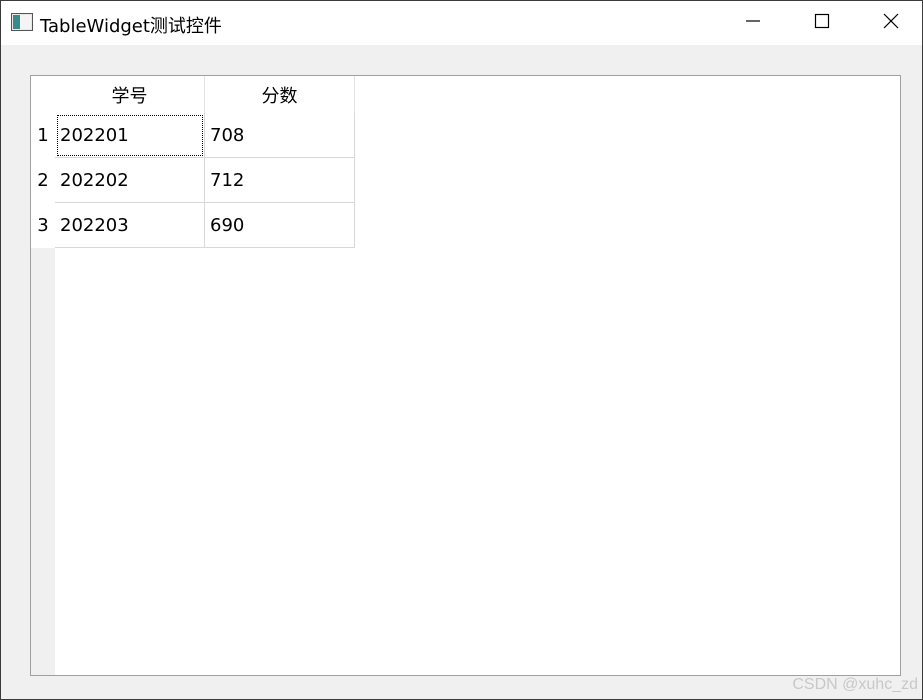 Image resolution: width=923 pixels, height=700 pixels. What do you see at coordinates (130, 225) in the screenshot?
I see `table-cell: 202203` at bounding box center [130, 225].